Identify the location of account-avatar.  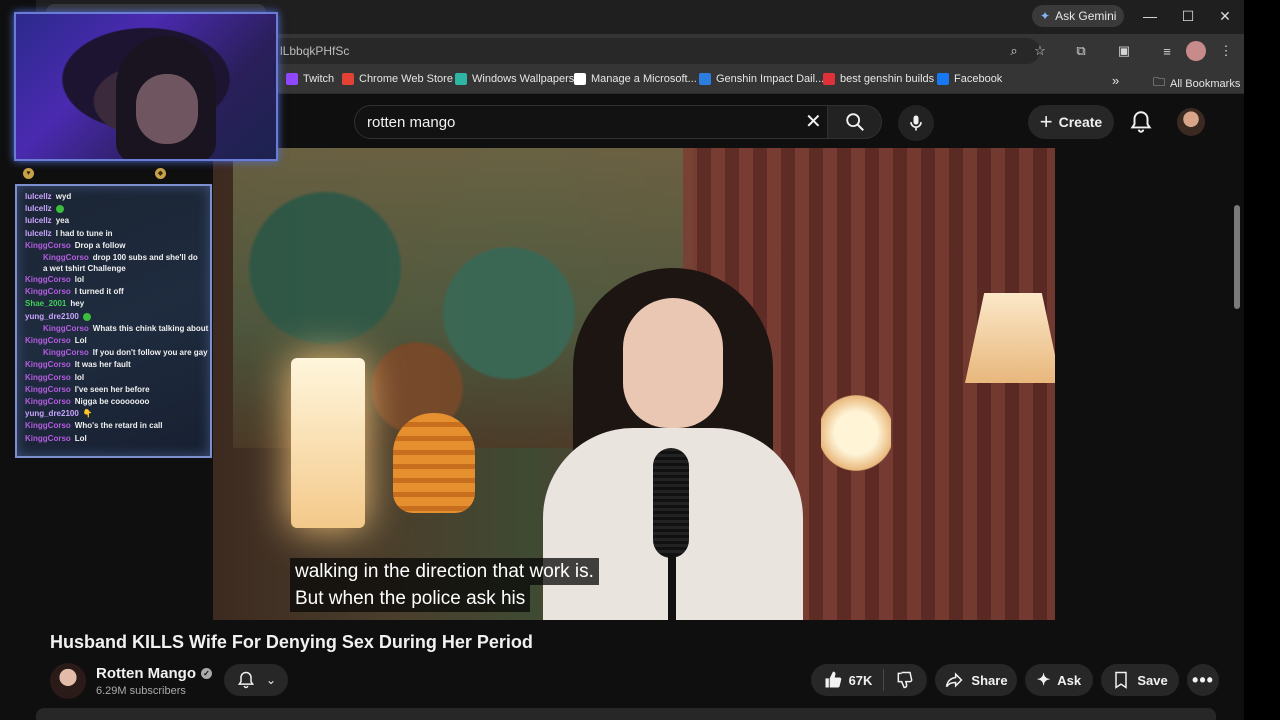
(1191, 122).